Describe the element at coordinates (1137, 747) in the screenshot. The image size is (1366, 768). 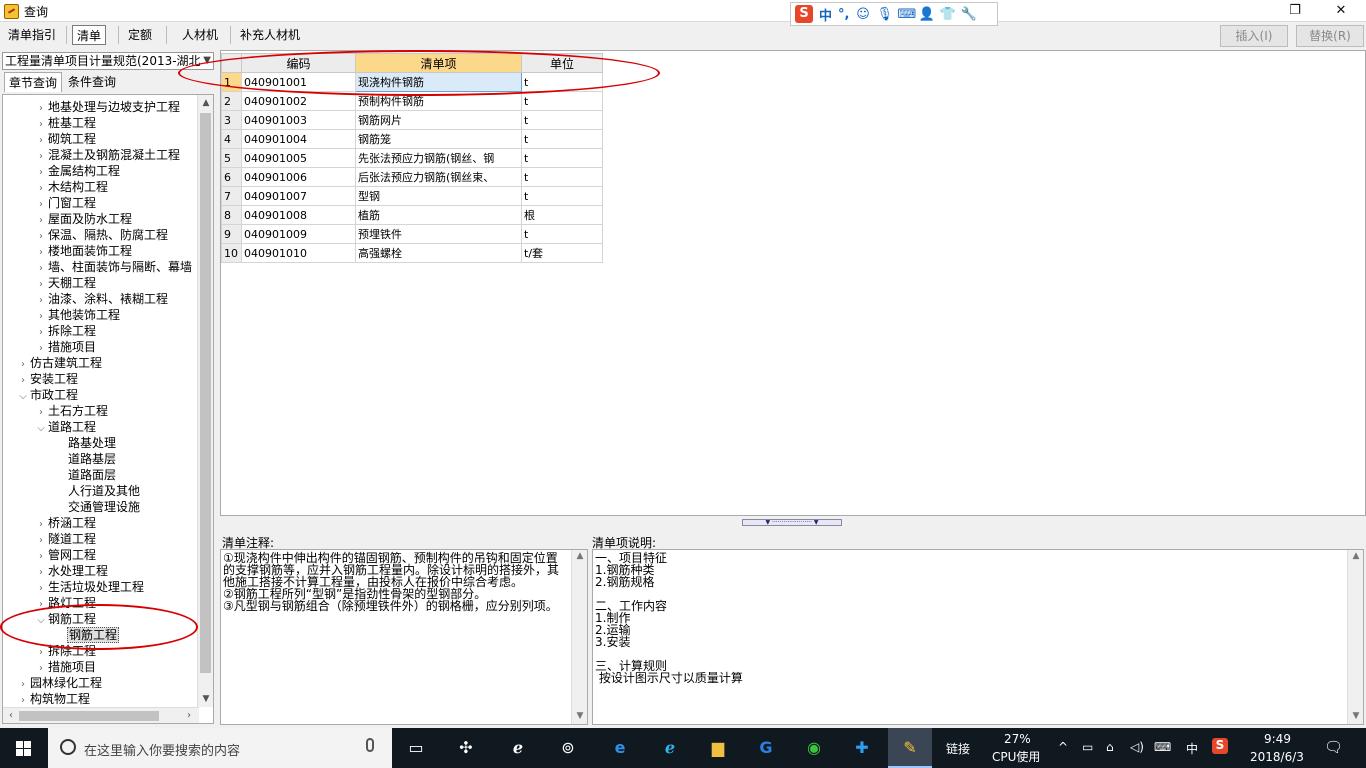
I see `volume-icon: ◁)` at that location.